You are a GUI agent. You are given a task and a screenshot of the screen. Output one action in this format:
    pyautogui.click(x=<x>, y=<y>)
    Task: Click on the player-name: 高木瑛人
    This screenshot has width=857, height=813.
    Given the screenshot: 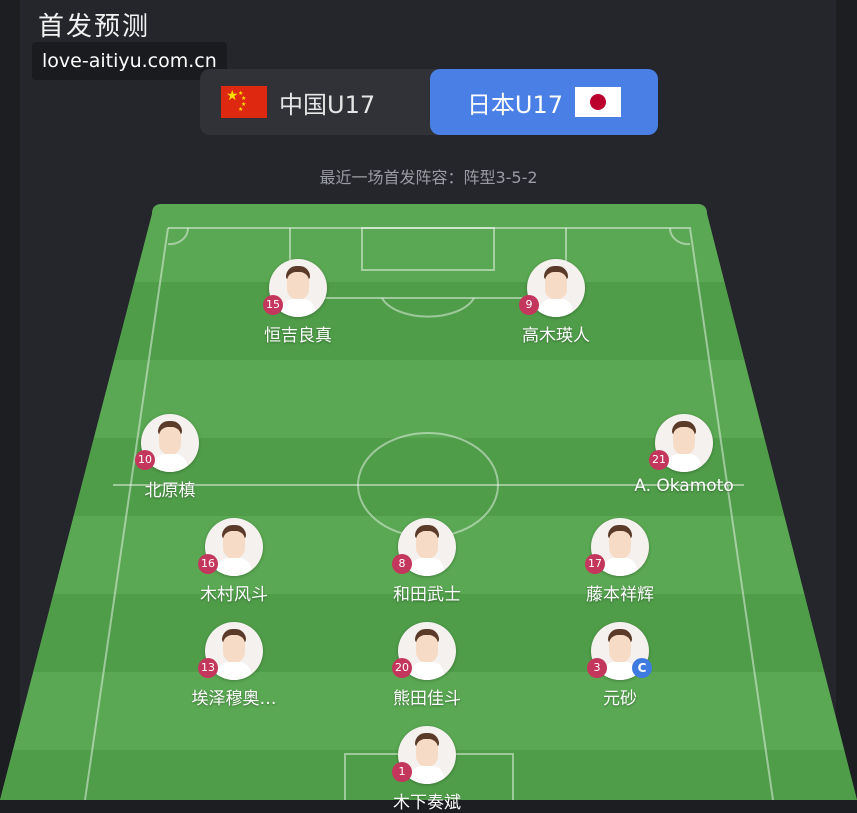 What is the action you would take?
    pyautogui.click(x=556, y=336)
    